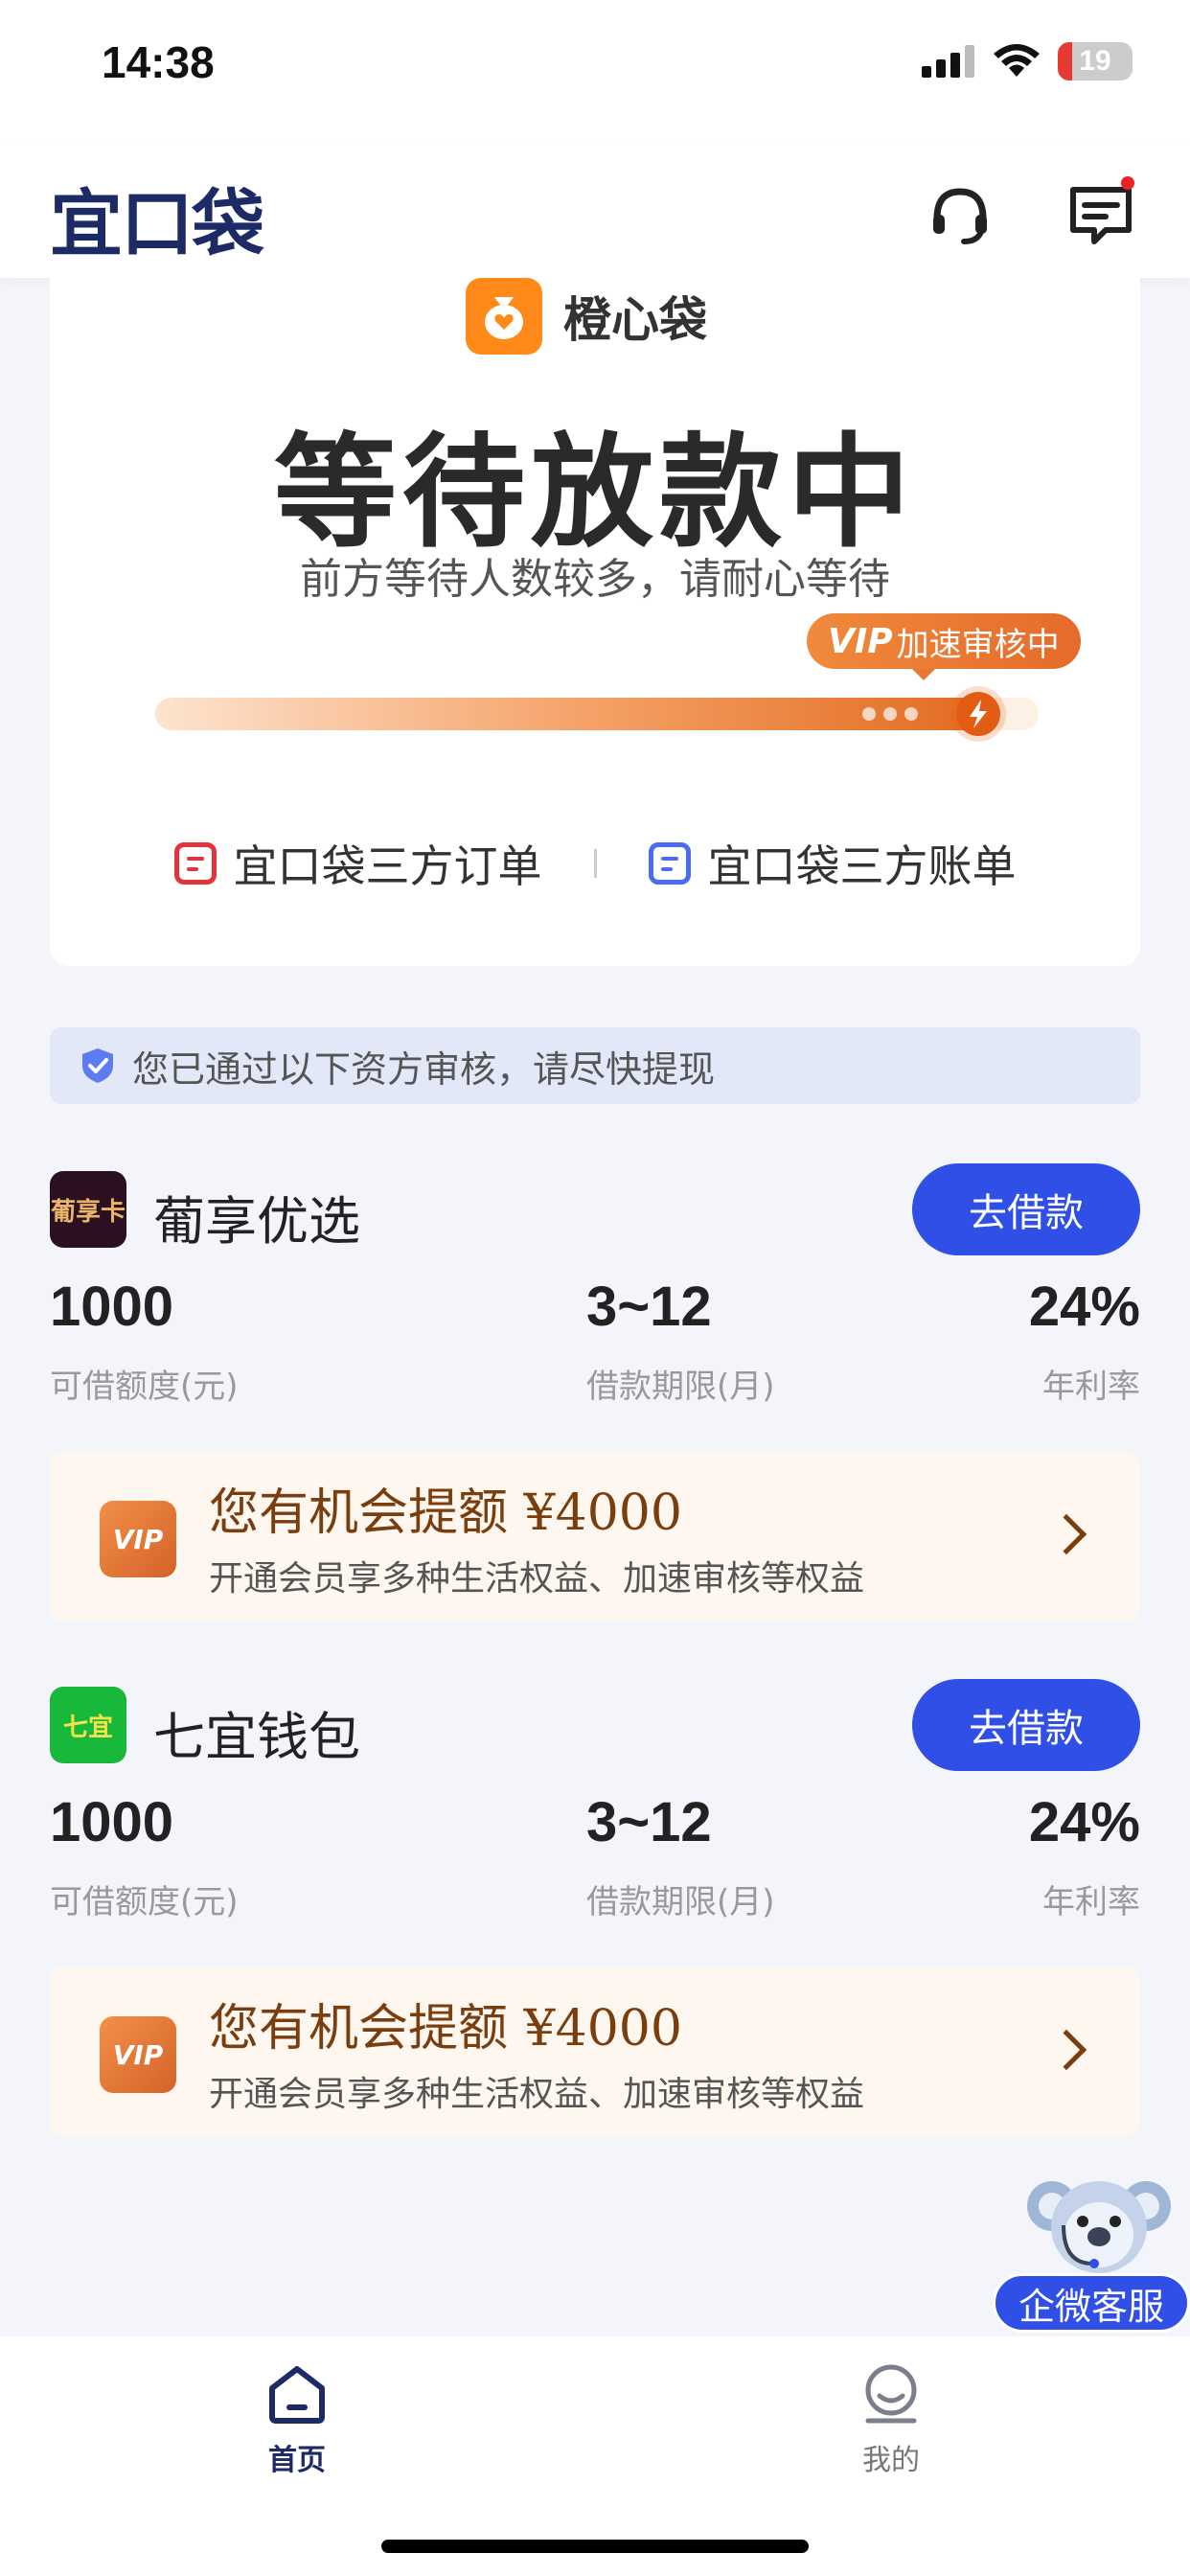 The width and height of the screenshot is (1190, 2576). What do you see at coordinates (504, 316) in the screenshot?
I see `money-bag-icon` at bounding box center [504, 316].